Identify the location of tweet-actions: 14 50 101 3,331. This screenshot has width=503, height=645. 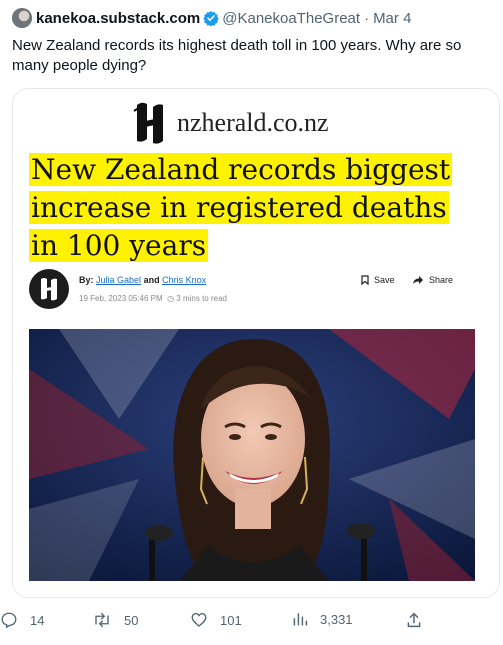
(251, 623).